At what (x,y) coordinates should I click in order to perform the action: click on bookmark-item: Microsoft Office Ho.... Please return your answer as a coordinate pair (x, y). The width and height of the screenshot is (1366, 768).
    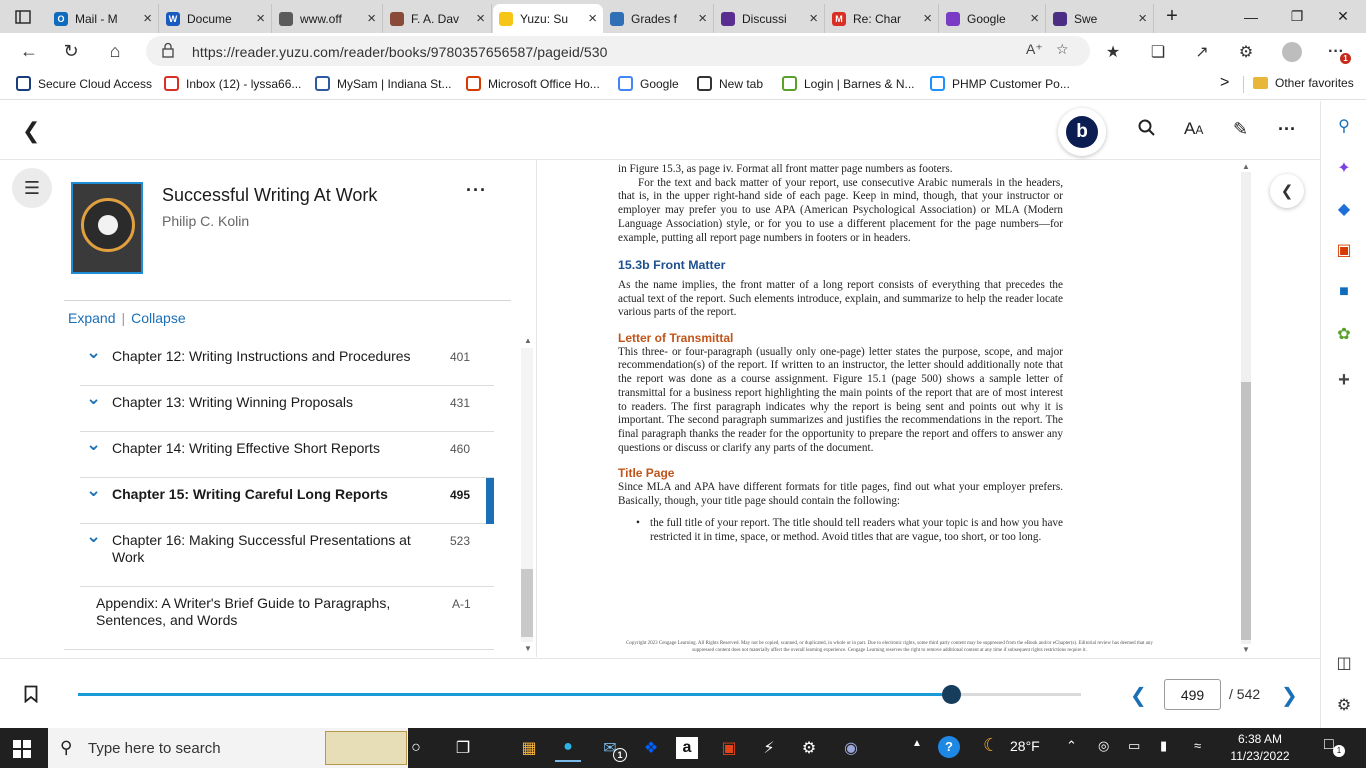
    Looking at the image, I should click on (533, 83).